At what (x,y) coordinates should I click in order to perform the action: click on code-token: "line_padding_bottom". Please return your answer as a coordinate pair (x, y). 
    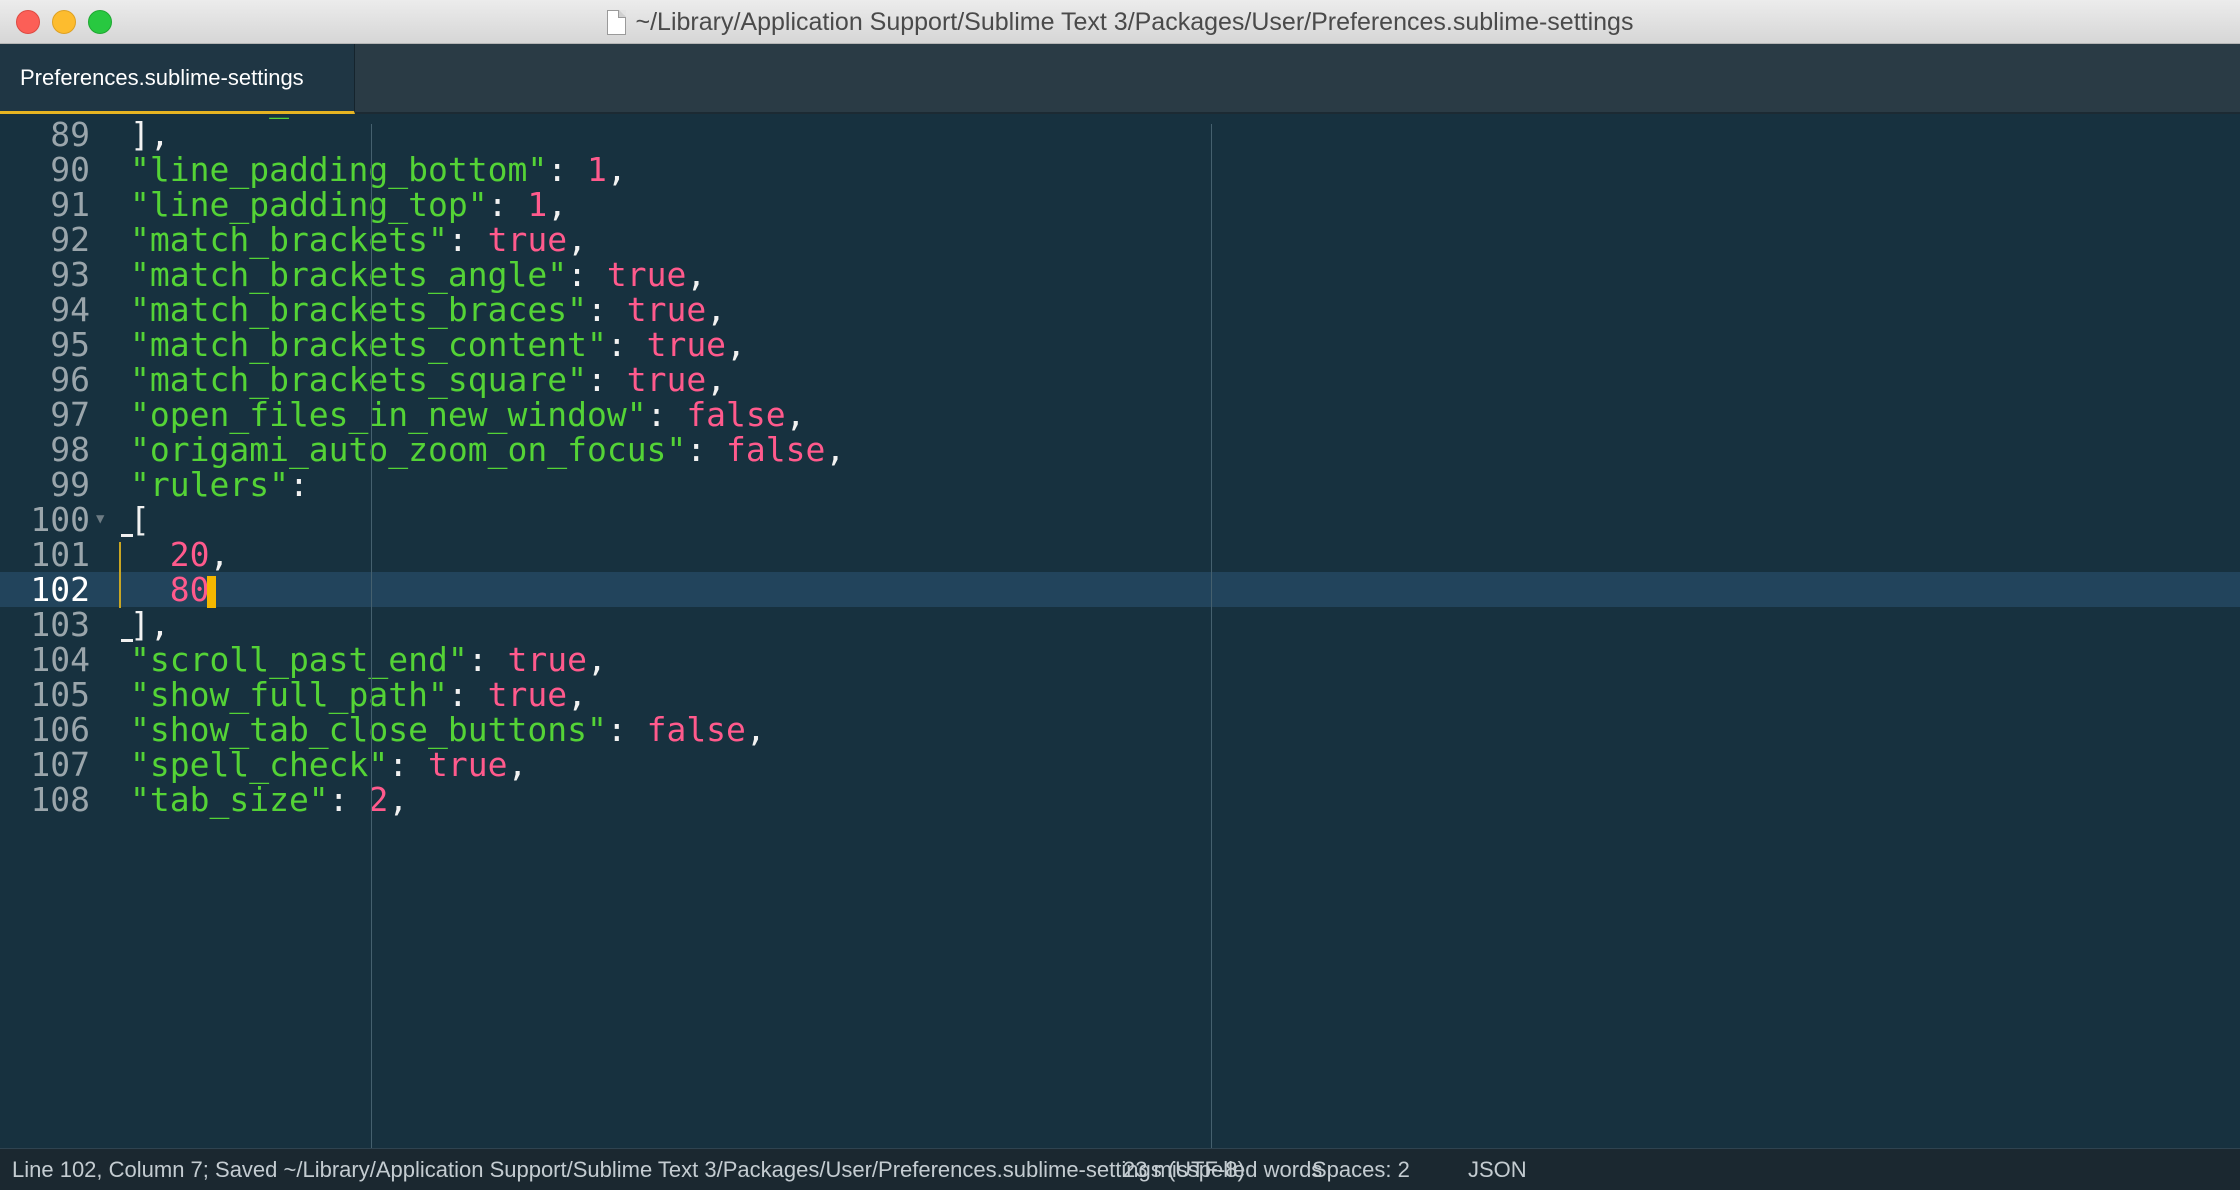
    Looking at the image, I should click on (339, 169).